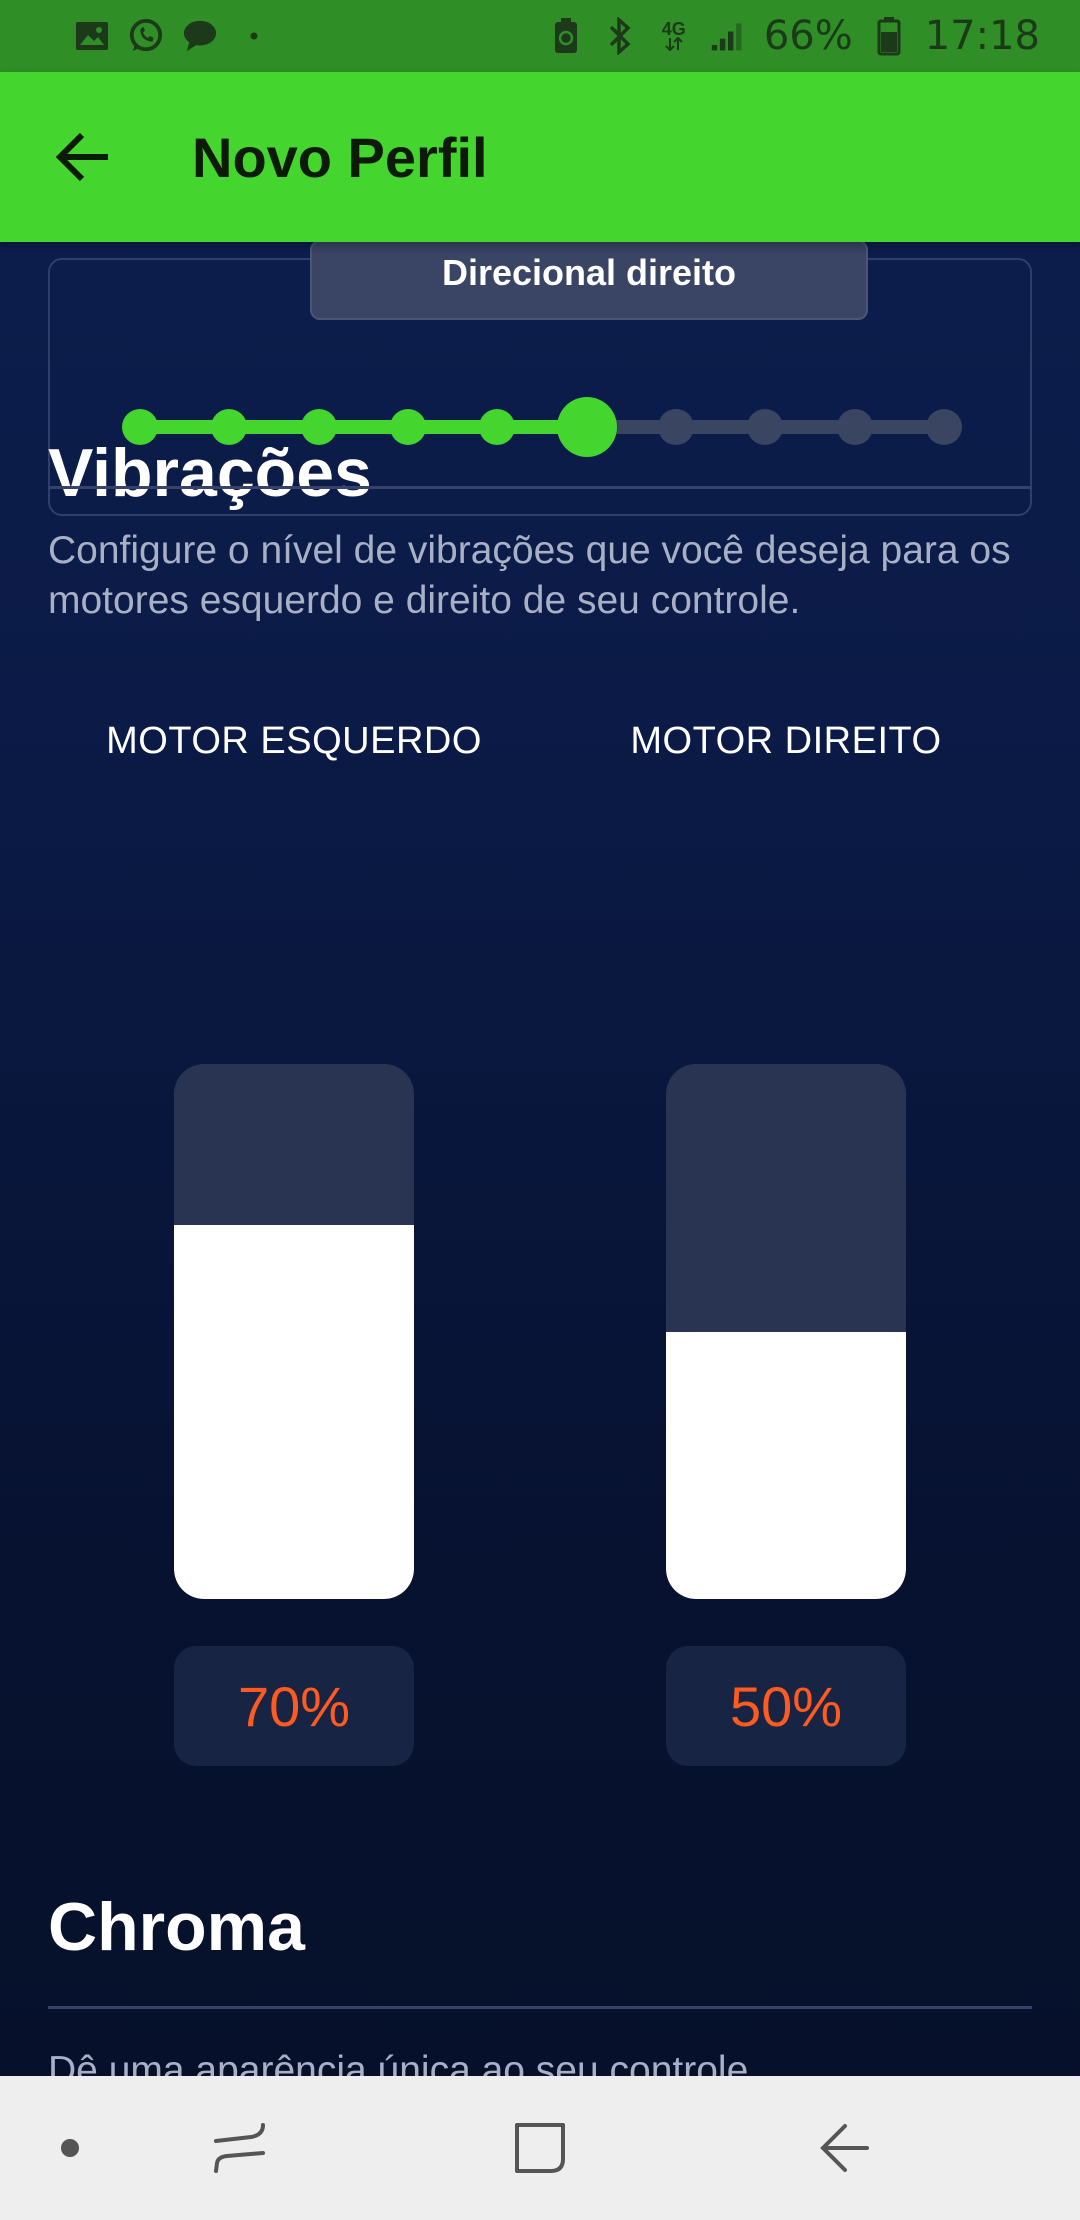  I want to click on network-4g-icon: 4G, so click(674, 36).